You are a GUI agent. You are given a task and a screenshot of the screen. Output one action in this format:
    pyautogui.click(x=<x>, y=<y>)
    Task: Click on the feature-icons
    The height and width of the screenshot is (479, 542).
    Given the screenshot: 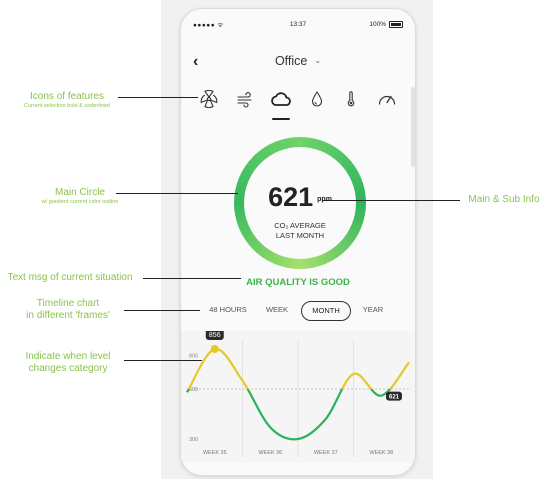 What is the action you would take?
    pyautogui.click(x=298, y=103)
    